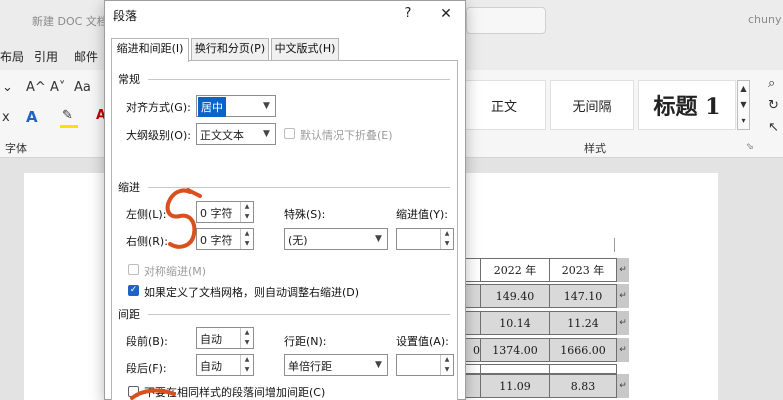 The height and width of the screenshot is (400, 783). What do you see at coordinates (476, 350) in the screenshot?
I see `table-cell-stub-value: 0` at bounding box center [476, 350].